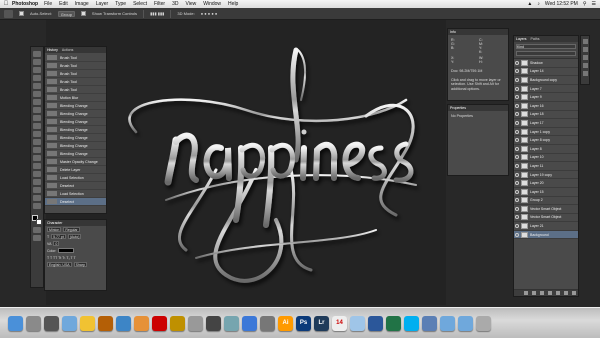  I want to click on quick-mask-icon, so click(37, 230).